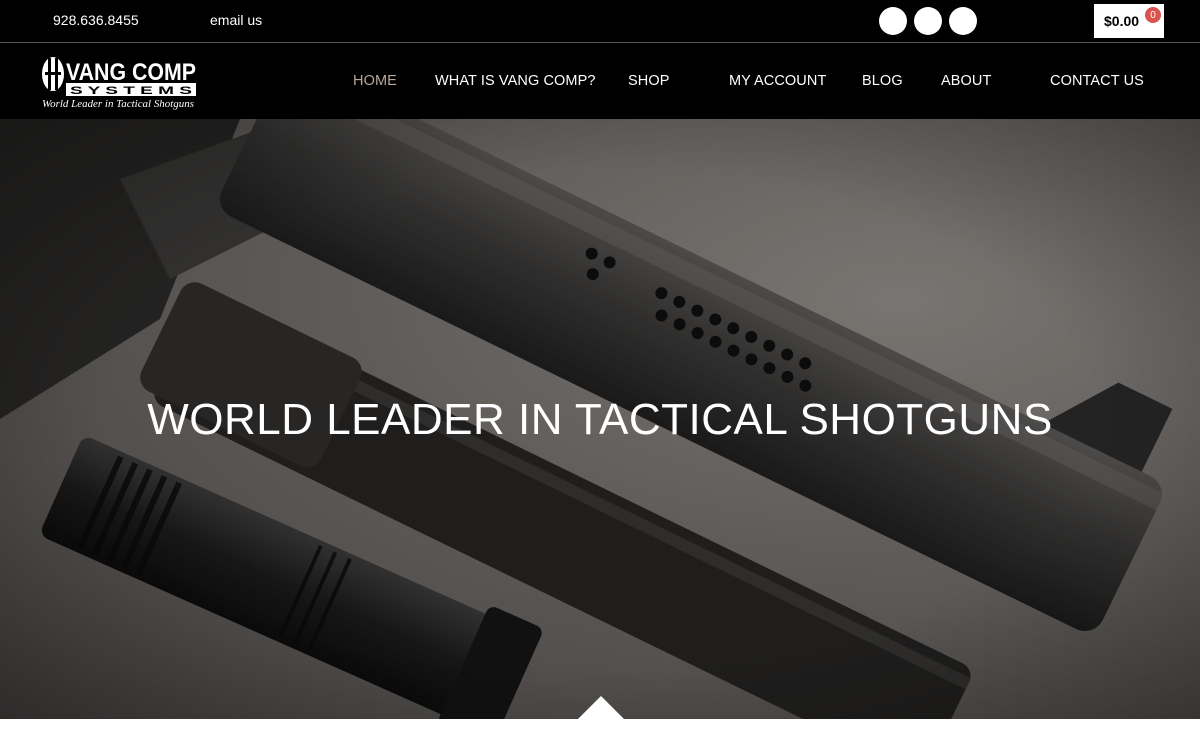 The image size is (1200, 750). I want to click on hero-title: WORLD LEADER IN TACTICAL SHOTGUNS, so click(600, 419).